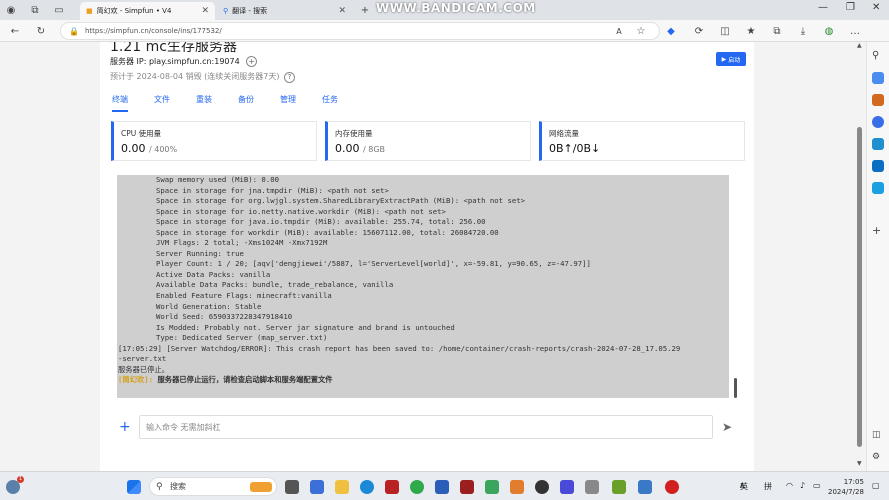 The width and height of the screenshot is (889, 500). What do you see at coordinates (214, 141) in the screenshot?
I see `cpu-stat: CPU 使用量 0.00 / 400%` at bounding box center [214, 141].